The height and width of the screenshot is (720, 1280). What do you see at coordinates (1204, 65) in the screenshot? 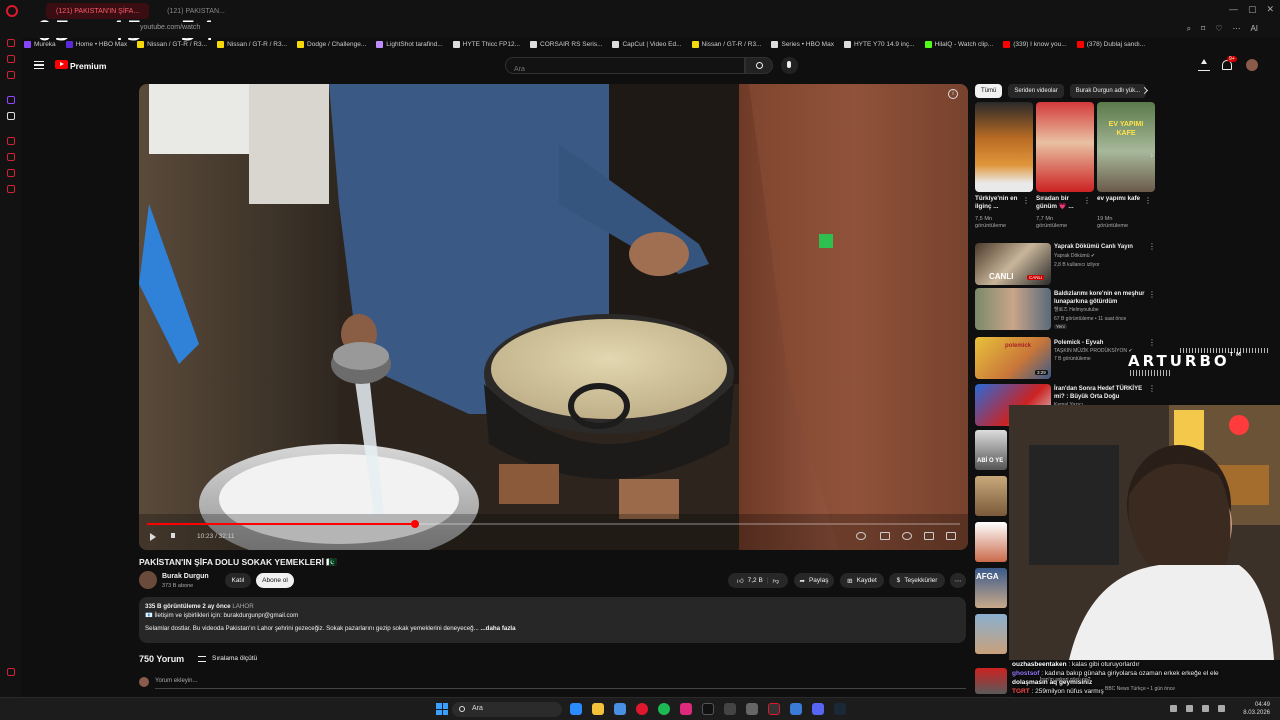
I see `create-icon` at bounding box center [1204, 65].